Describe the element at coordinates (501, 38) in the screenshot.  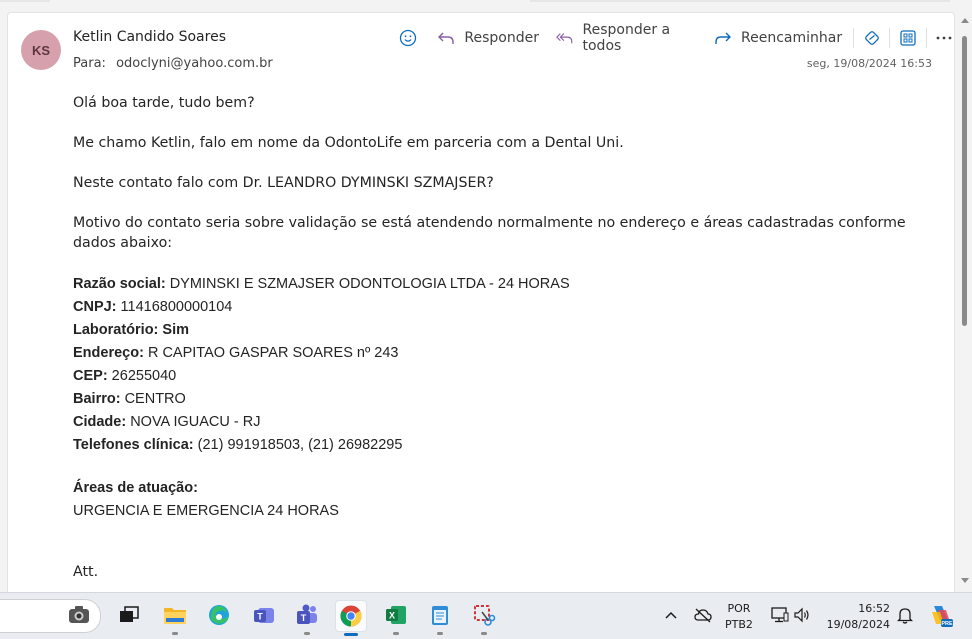
I see `reply-label: Responder` at that location.